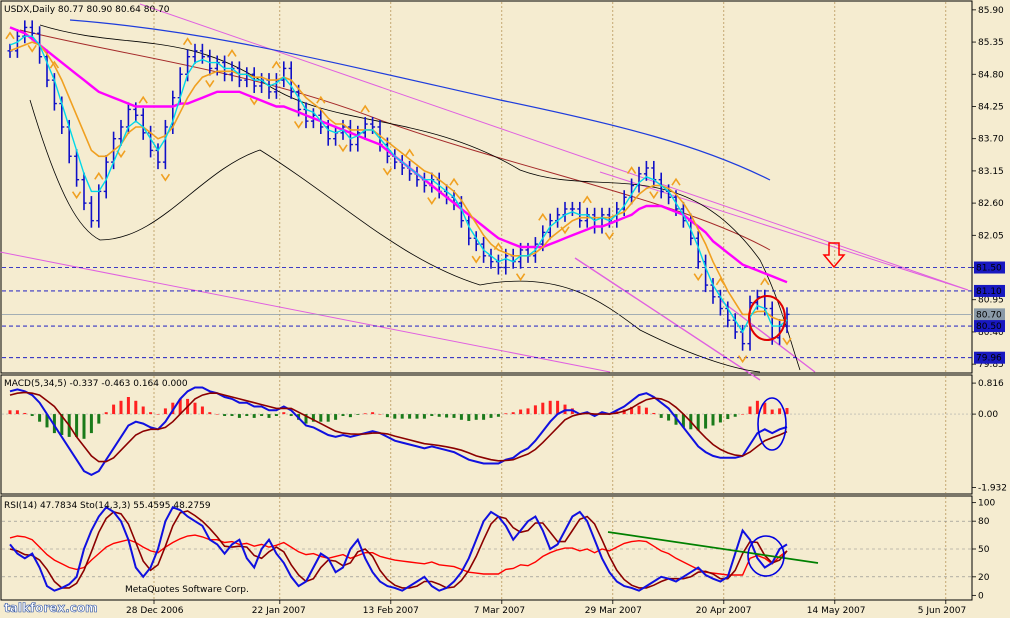 Image resolution: width=1010 pixels, height=618 pixels. What do you see at coordinates (992, 489) in the screenshot?
I see `macd-tick-label-2: -1.932` at bounding box center [992, 489].